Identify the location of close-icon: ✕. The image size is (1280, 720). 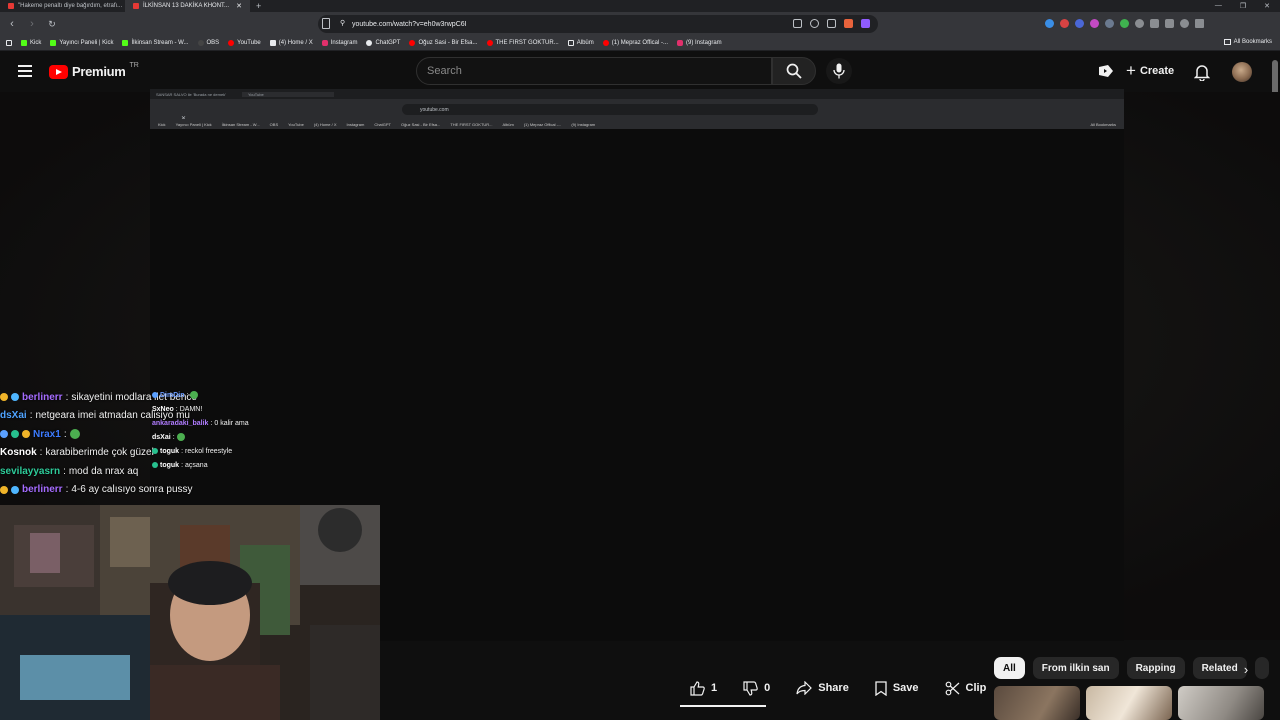
(239, 6).